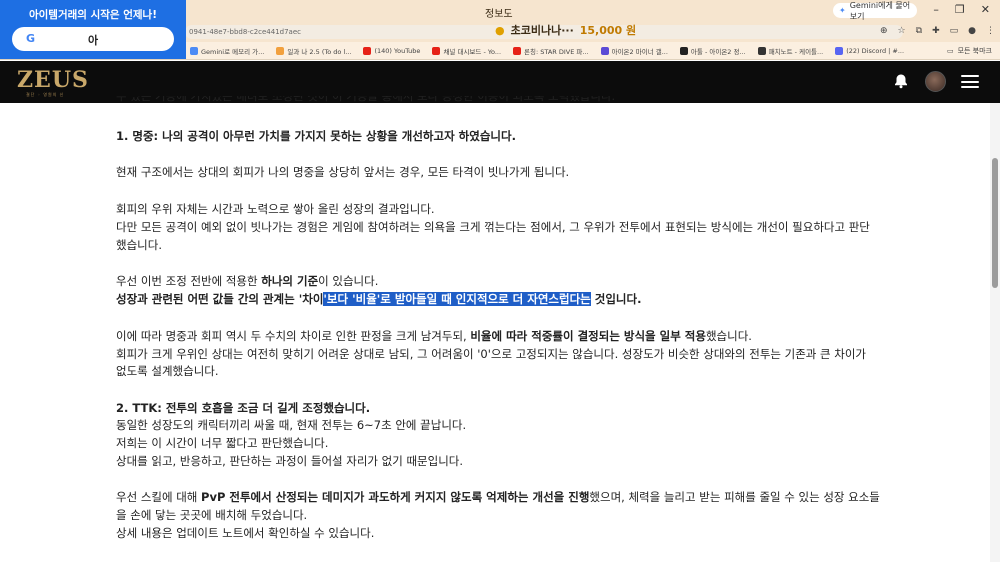  Describe the element at coordinates (212, 515) in the screenshot. I see `paragraph: 을 손에 닿는 곳곳에 배치해 두었습니다.` at that location.